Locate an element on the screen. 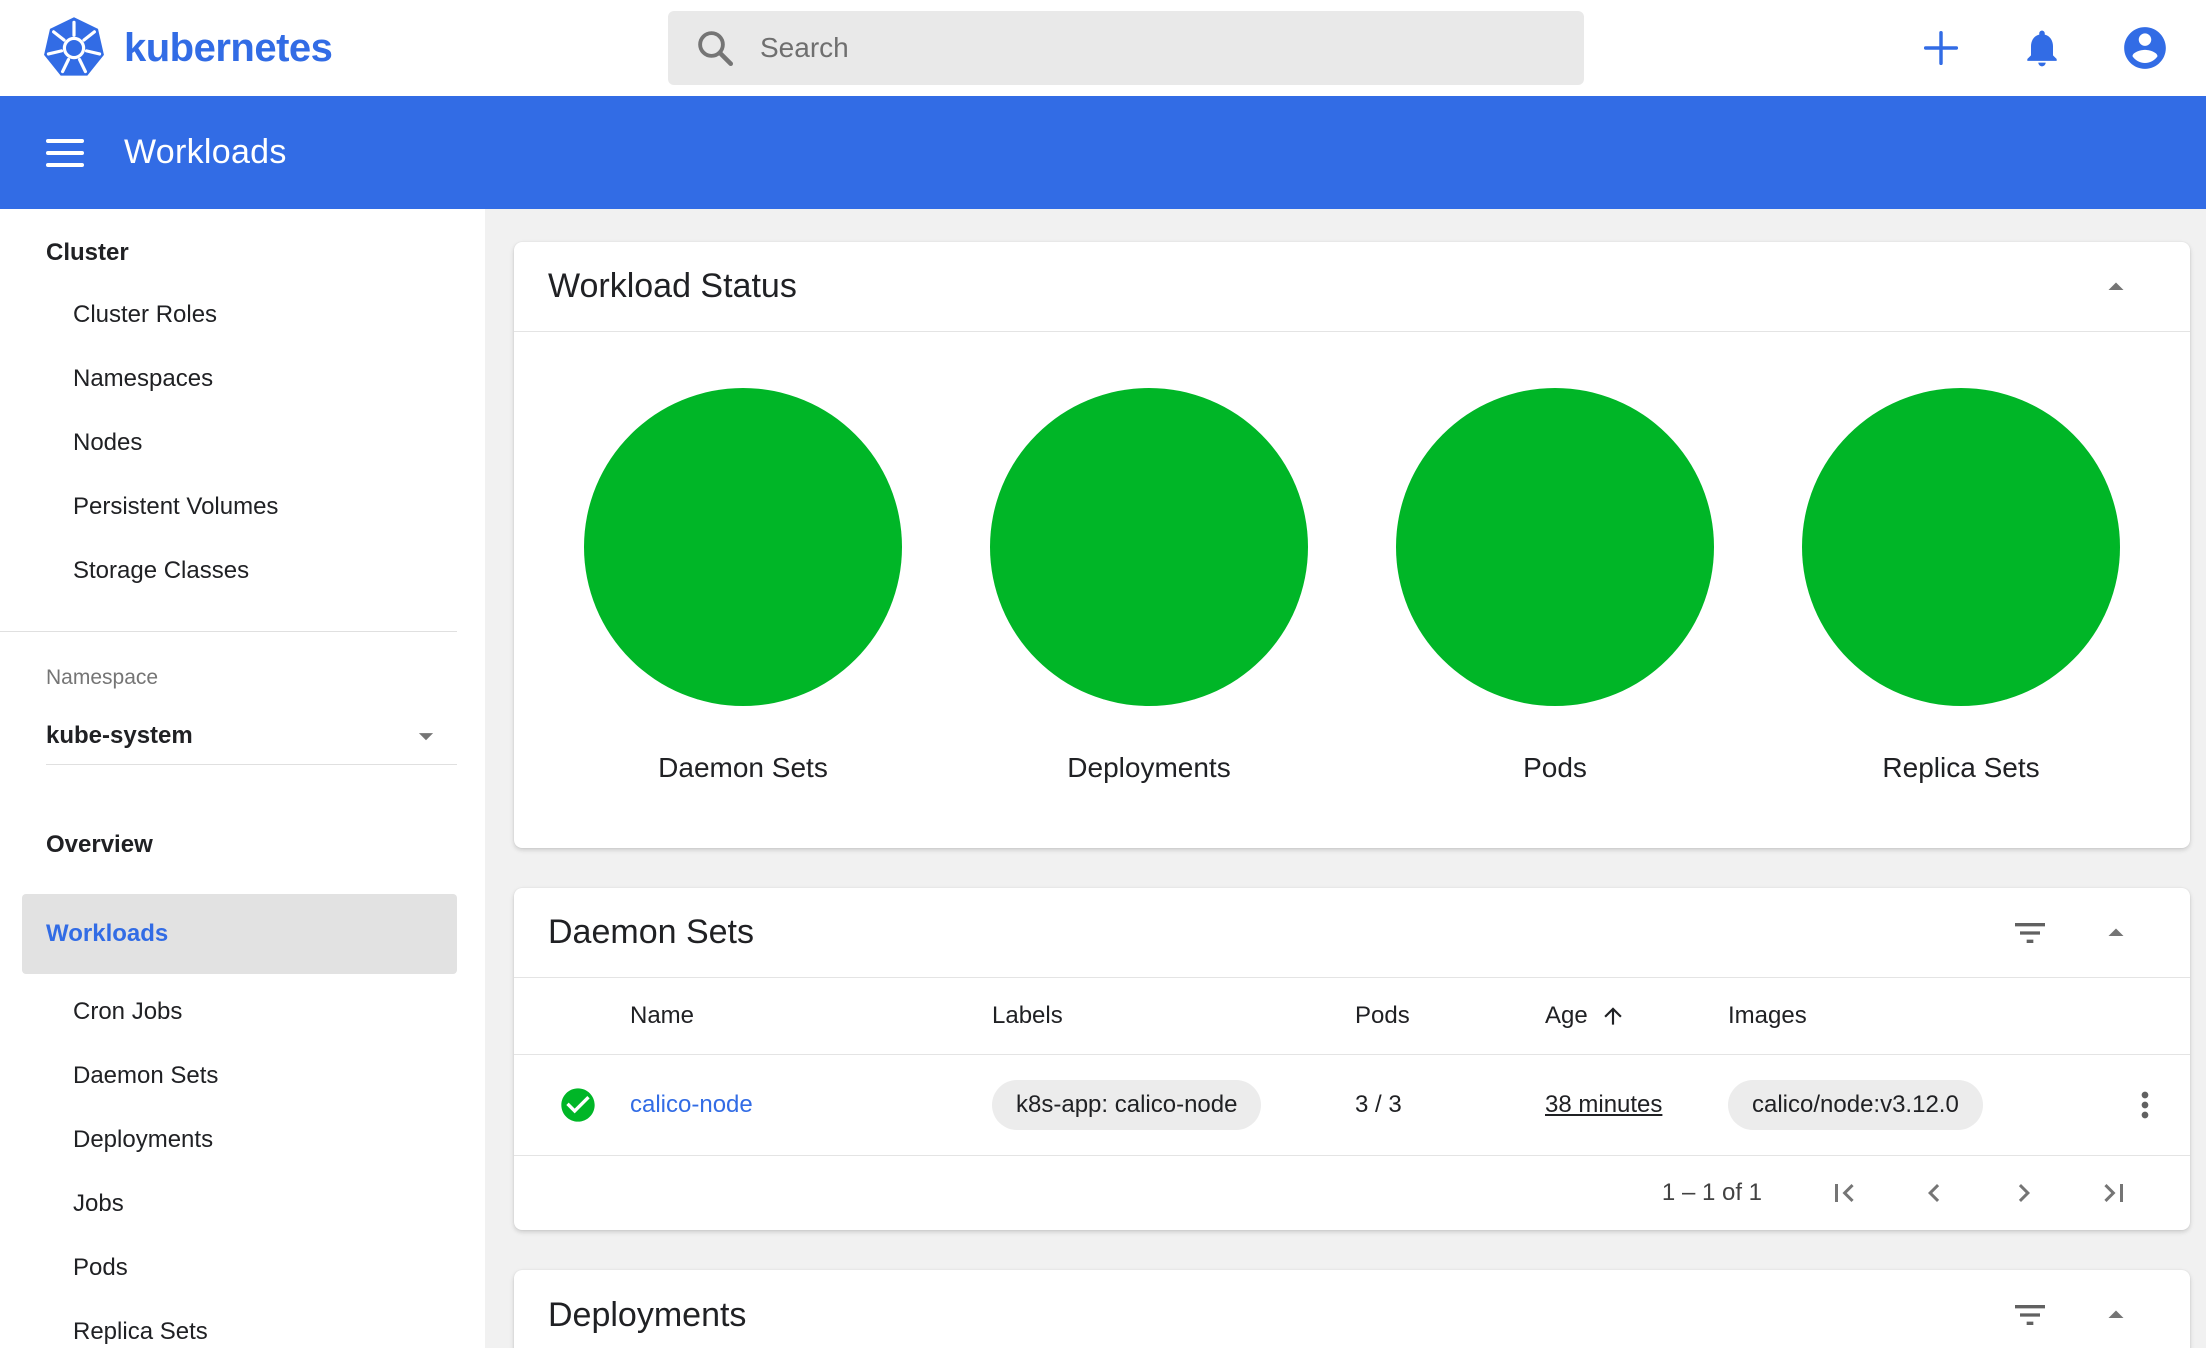 This screenshot has width=2206, height=1348. search-bar is located at coordinates (1126, 48).